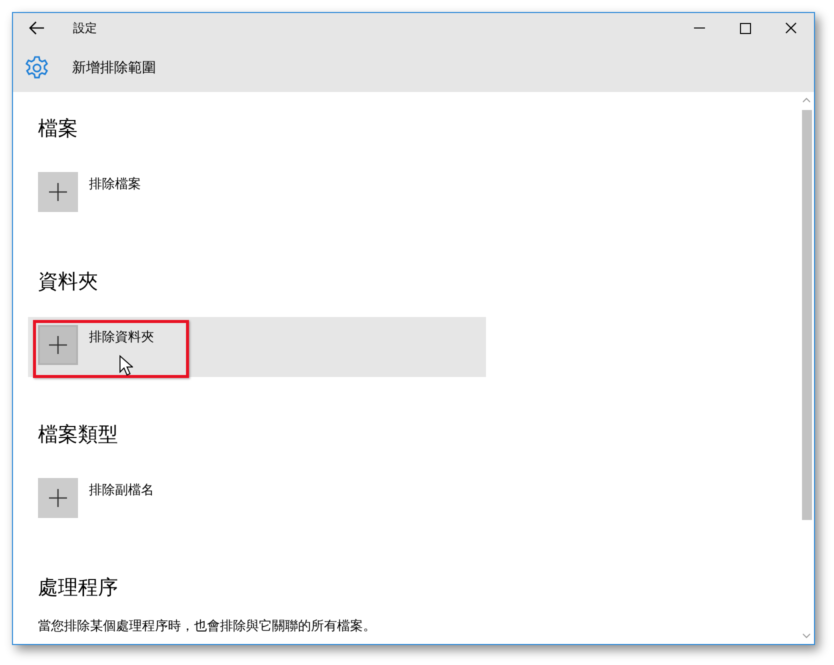  Describe the element at coordinates (114, 67) in the screenshot. I see `page-title: 新增排除範圍` at that location.